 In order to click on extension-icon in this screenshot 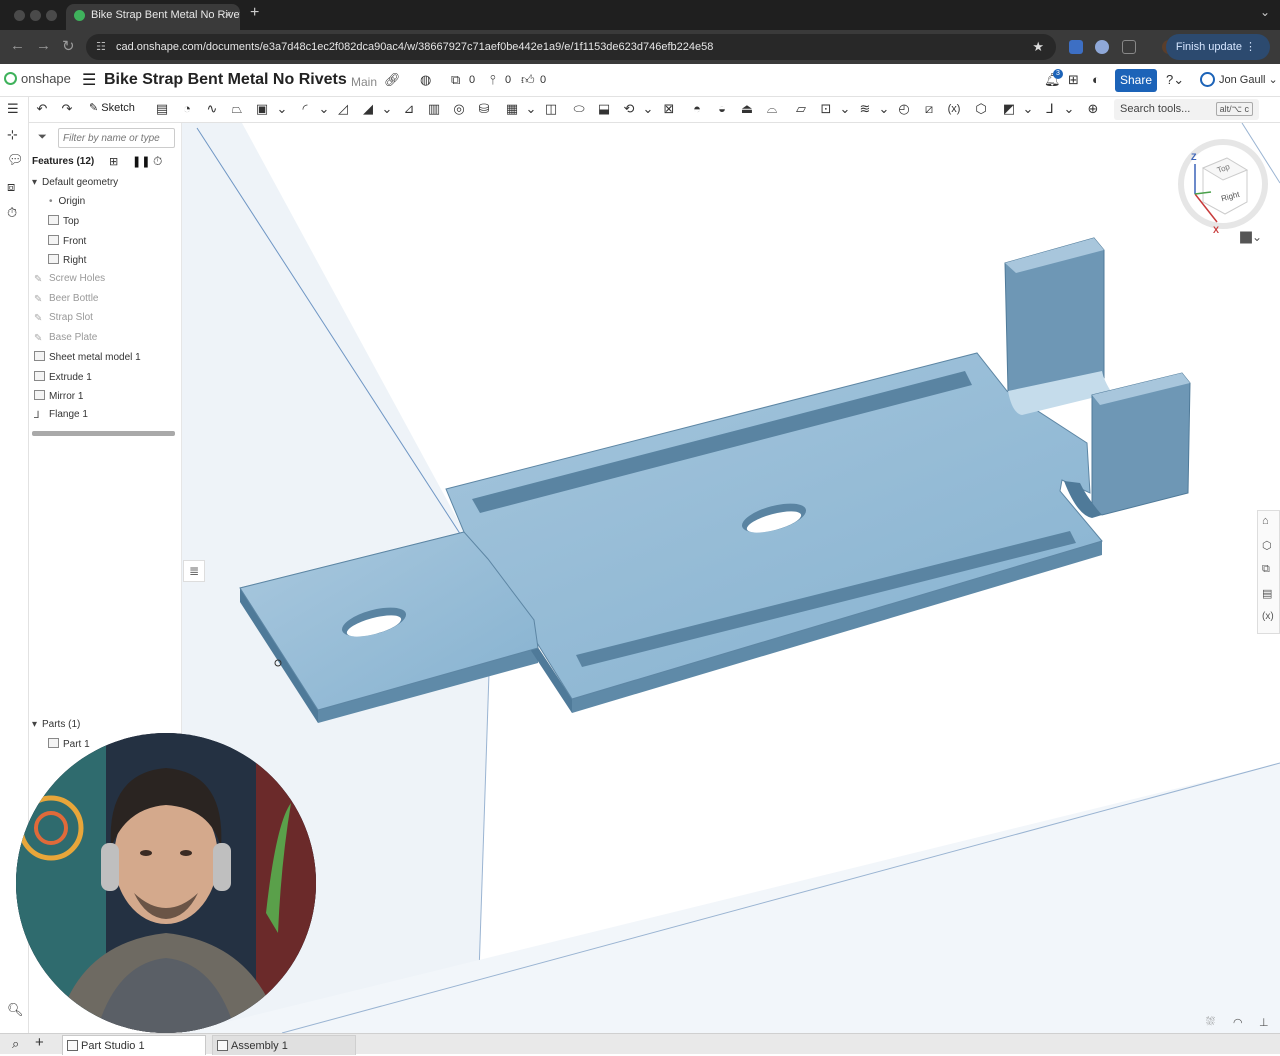, I will do `click(1076, 47)`.